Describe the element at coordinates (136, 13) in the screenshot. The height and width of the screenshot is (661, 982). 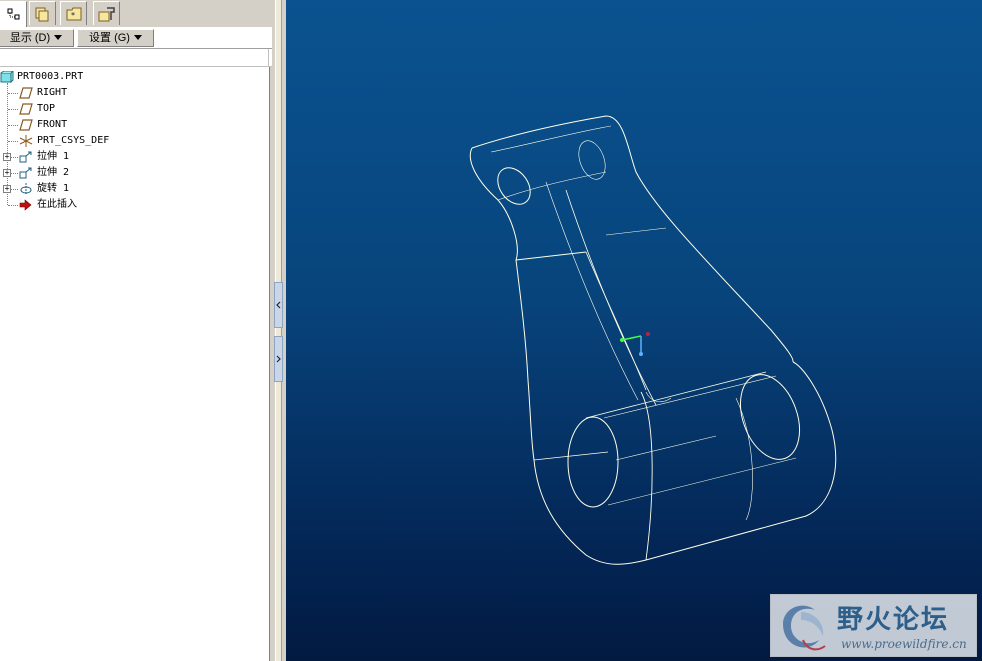
I see `navigator-tabs: *` at that location.